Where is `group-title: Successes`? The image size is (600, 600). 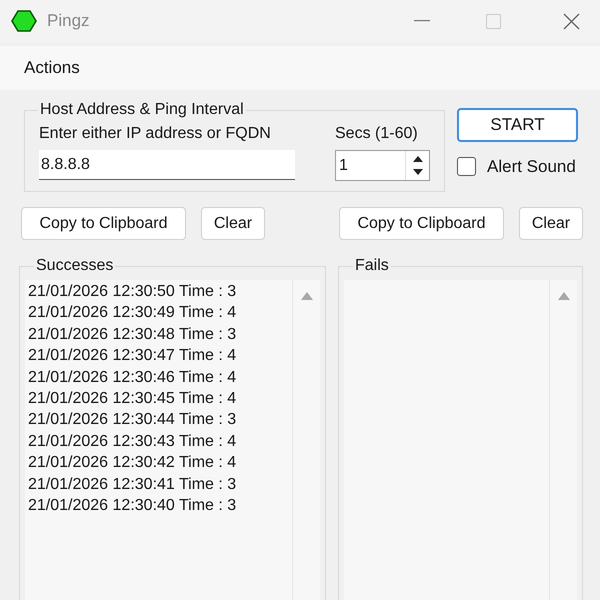
group-title: Successes is located at coordinates (74, 266).